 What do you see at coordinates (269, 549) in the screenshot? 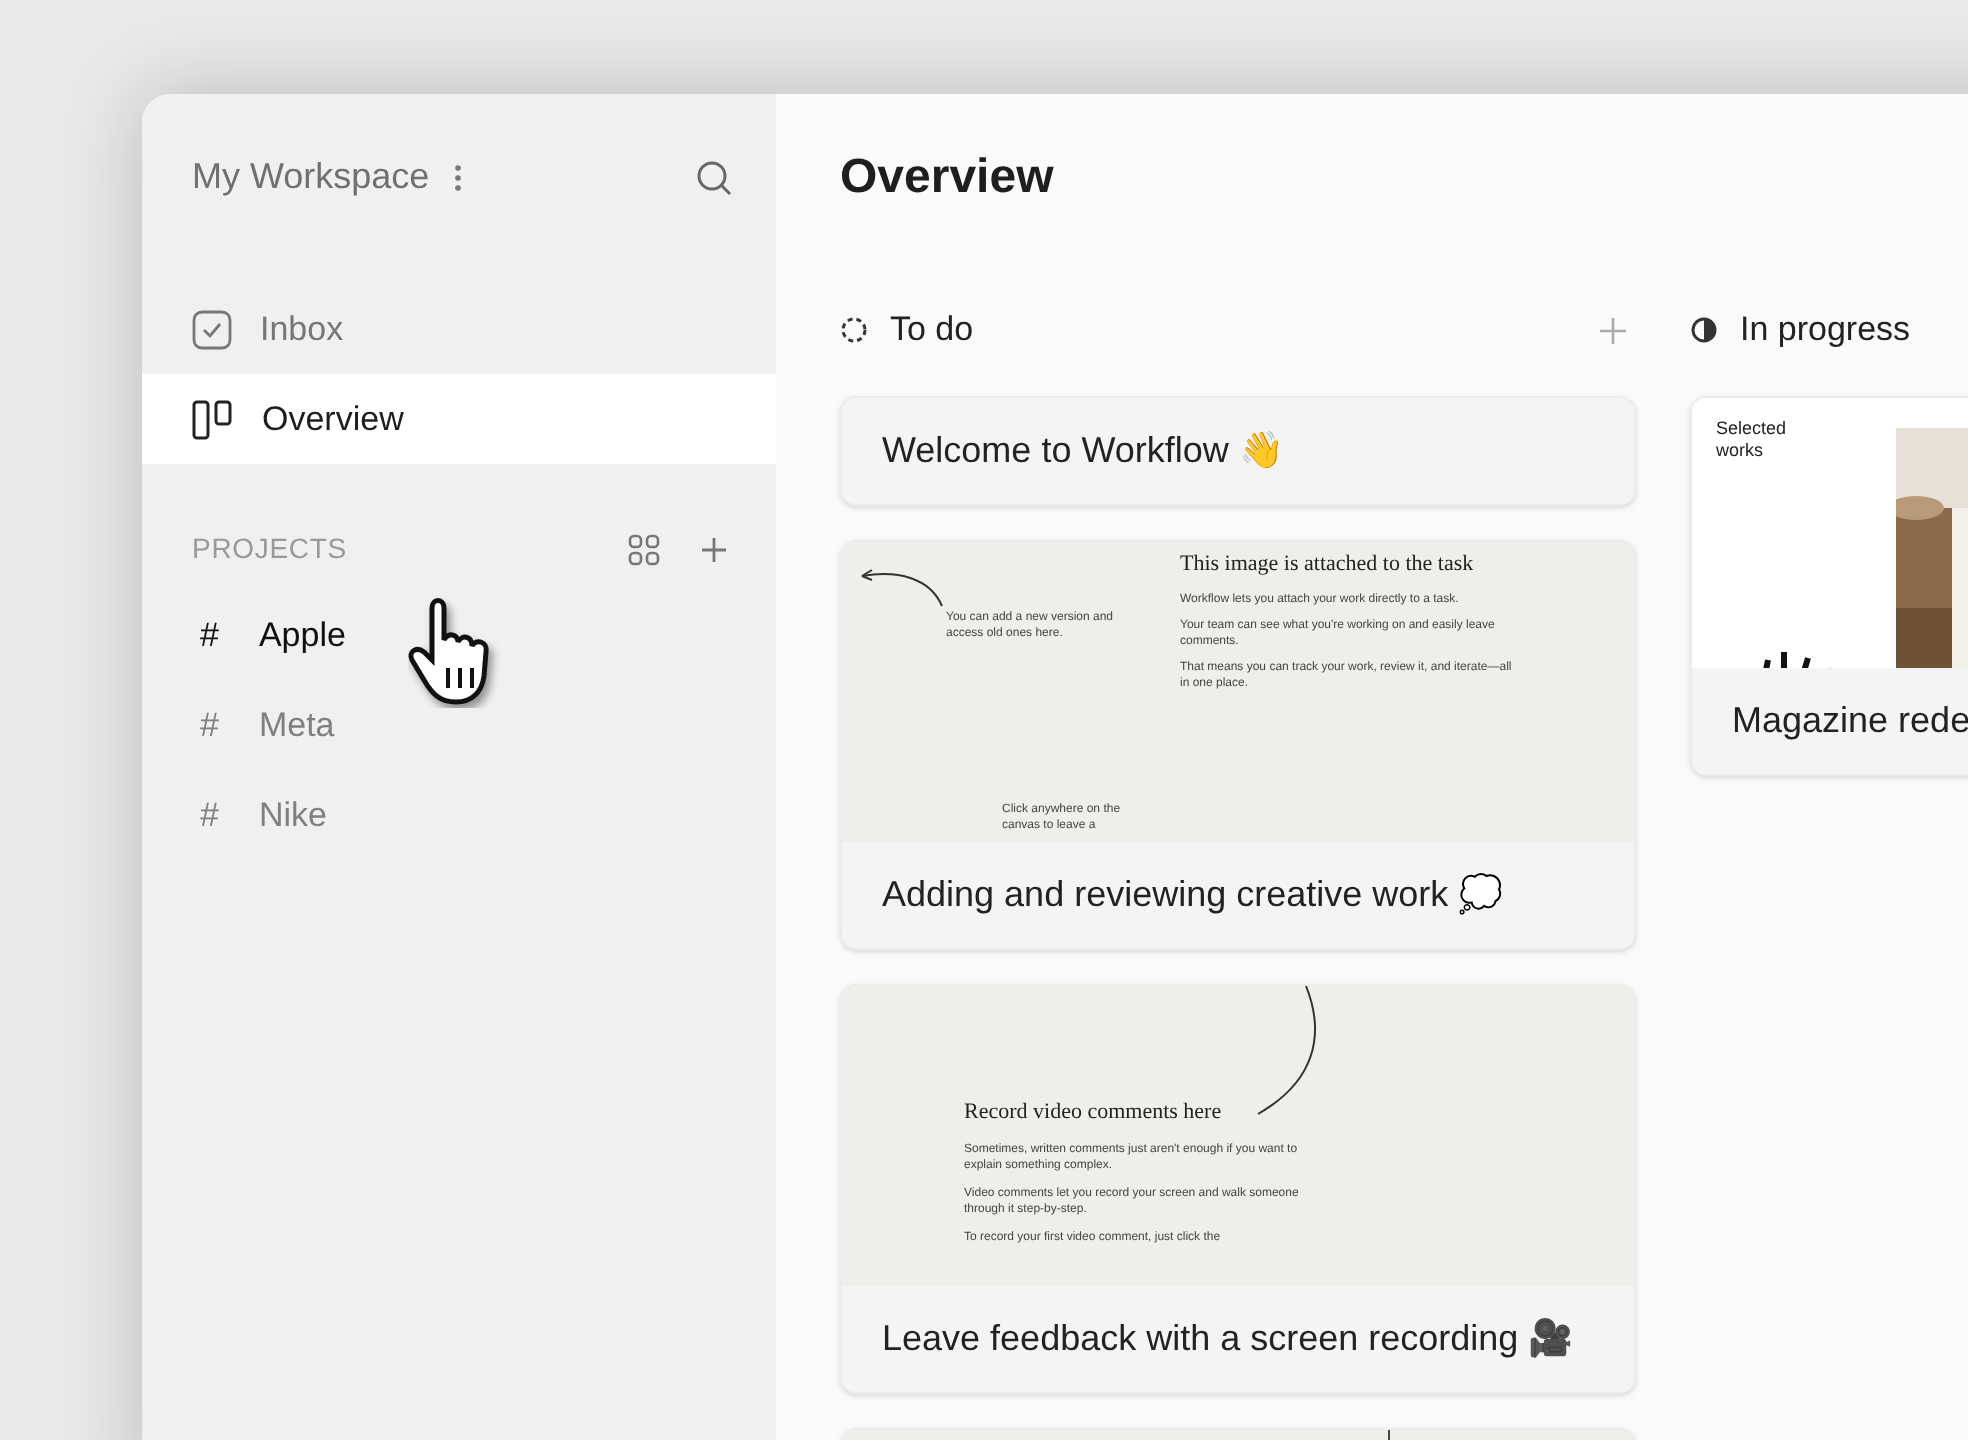
I see `section-heading: PROJECTS` at bounding box center [269, 549].